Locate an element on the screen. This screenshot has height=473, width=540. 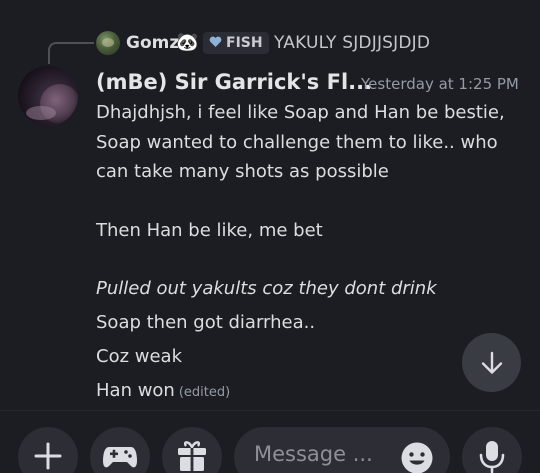
gift-button is located at coordinates (192, 450).